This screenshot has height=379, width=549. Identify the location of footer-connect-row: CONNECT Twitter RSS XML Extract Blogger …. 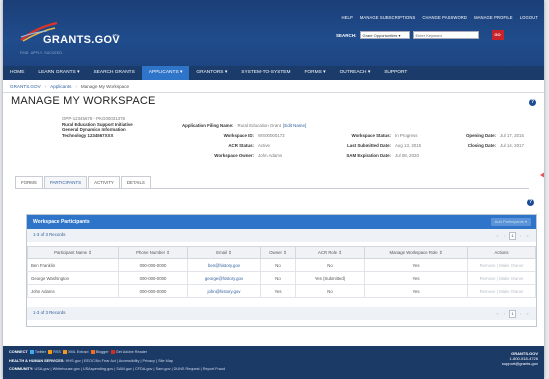
(78, 352).